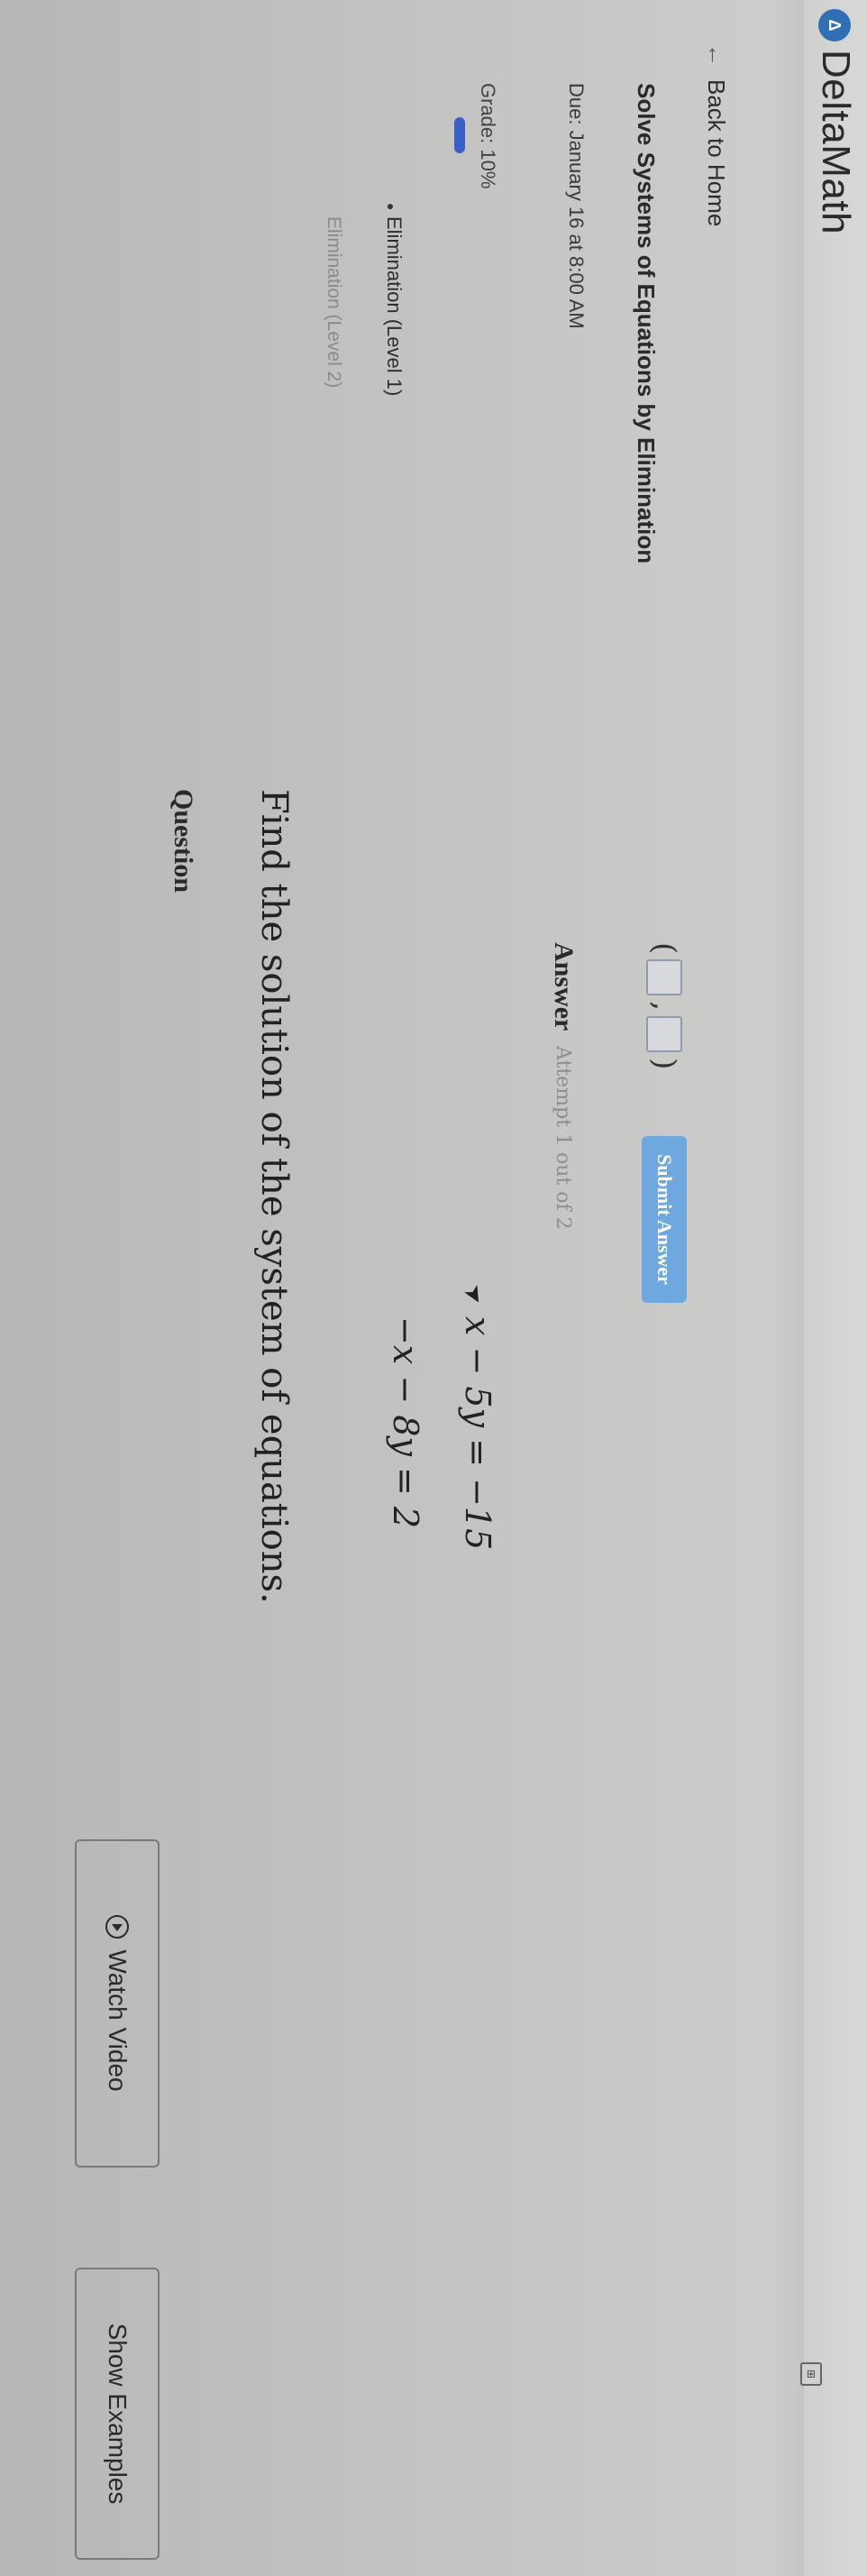  Describe the element at coordinates (563, 1138) in the screenshot. I see `attempt-counter: Attempt 1 out of 2` at that location.